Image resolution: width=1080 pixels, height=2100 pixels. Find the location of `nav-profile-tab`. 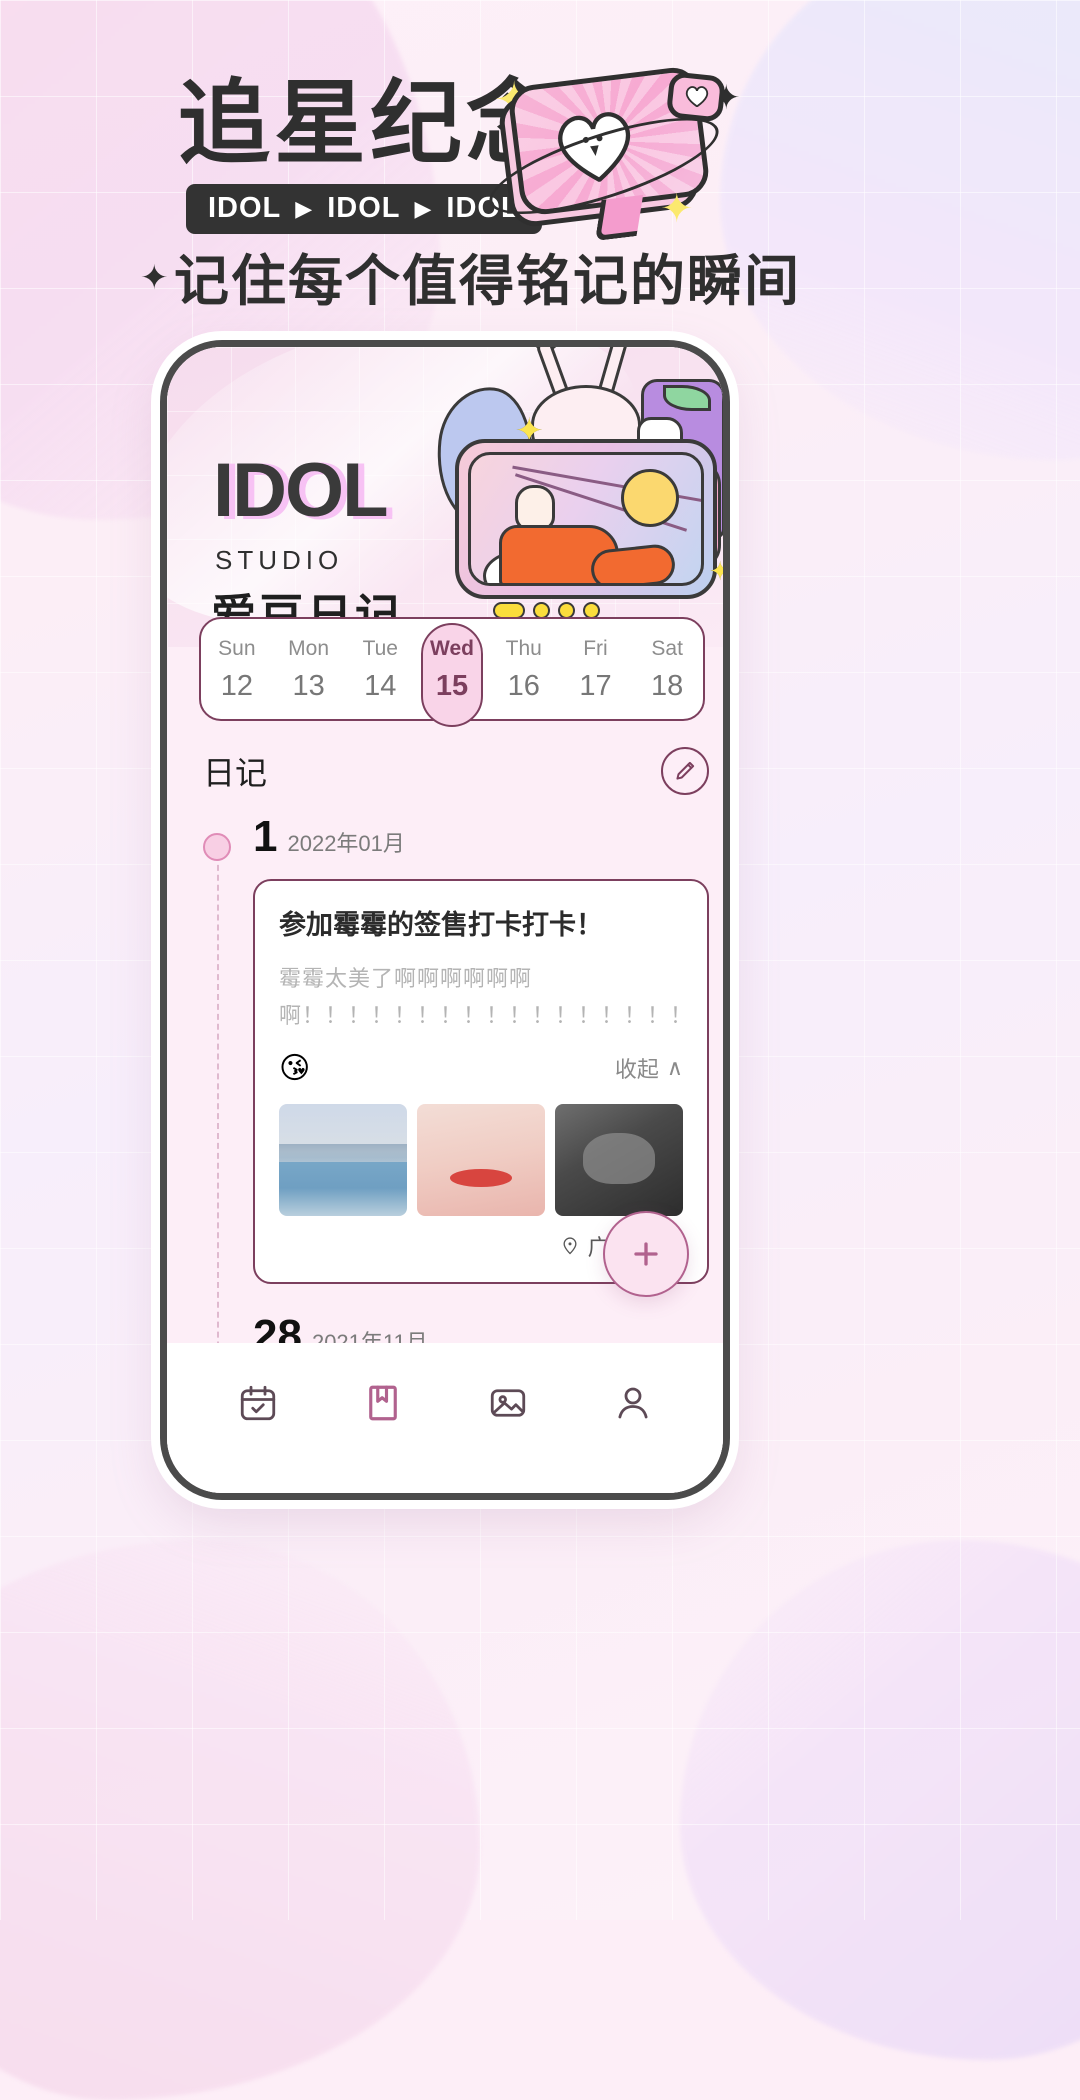

nav-profile-tab is located at coordinates (633, 1403).